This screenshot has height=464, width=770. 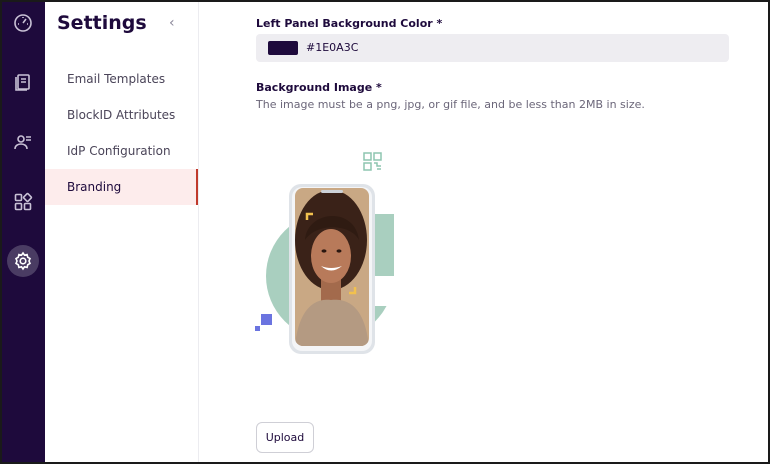 What do you see at coordinates (23, 82) in the screenshot?
I see `book-icon` at bounding box center [23, 82].